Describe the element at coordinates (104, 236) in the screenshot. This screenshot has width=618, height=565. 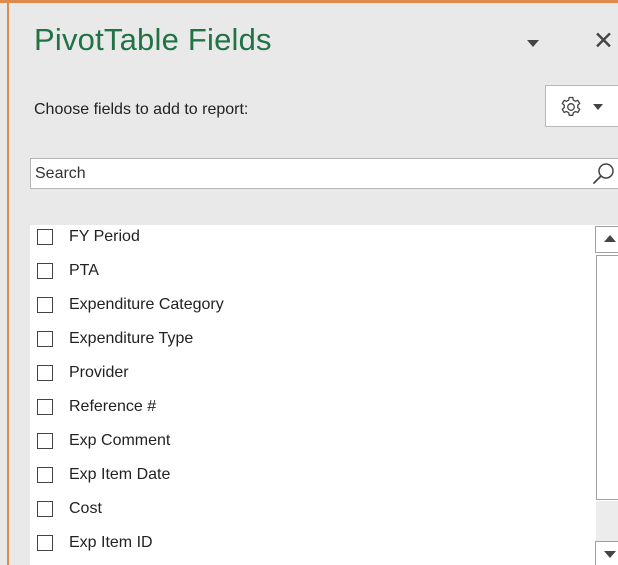
I see `field-label: FY Period` at that location.